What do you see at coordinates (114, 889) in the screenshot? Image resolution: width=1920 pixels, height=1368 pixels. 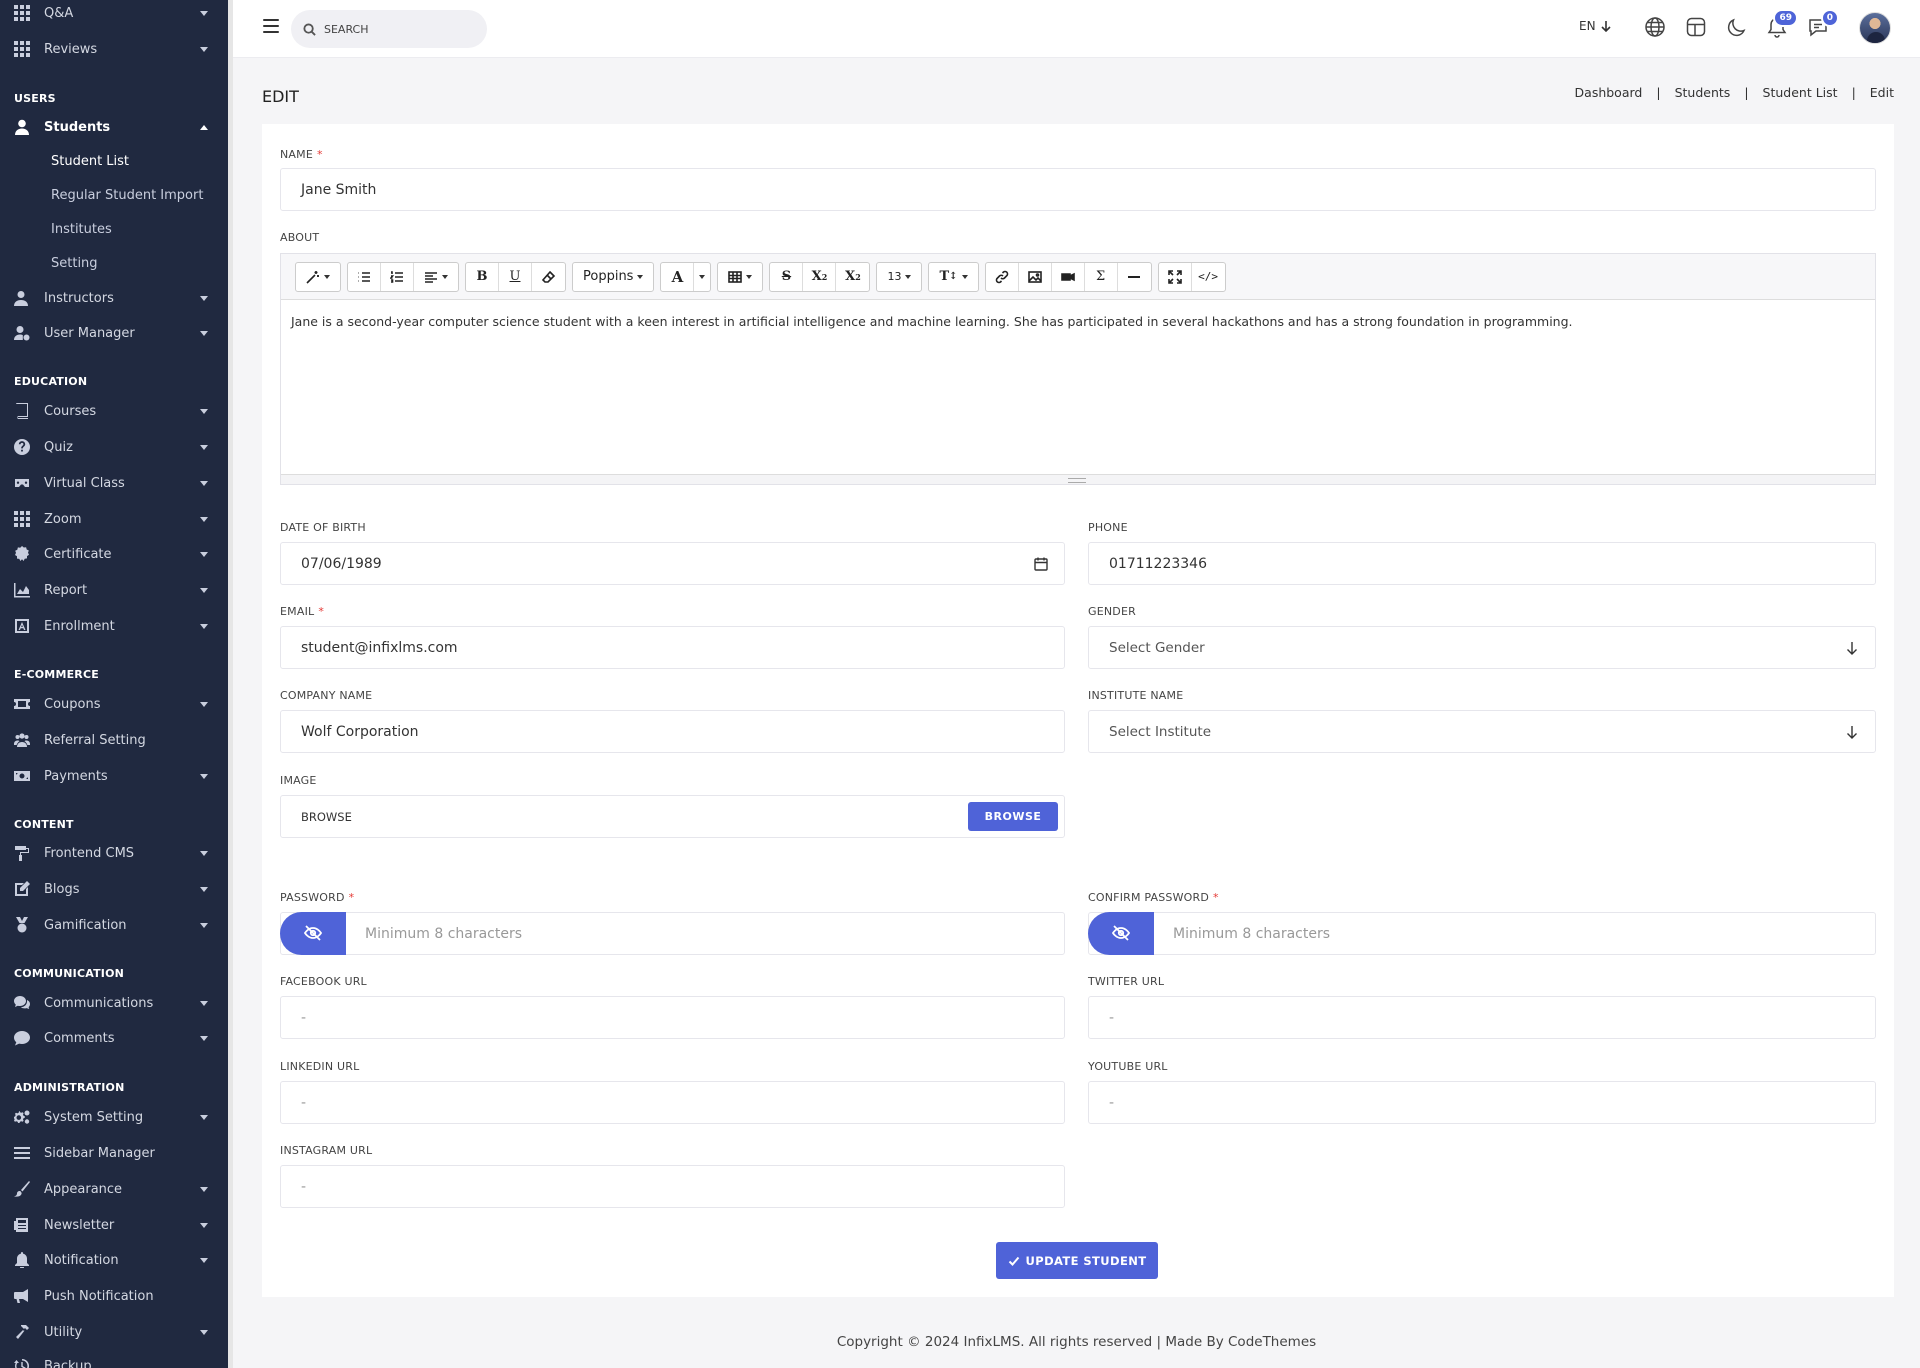 I see `sidebar-item-blogs: Blogs` at bounding box center [114, 889].